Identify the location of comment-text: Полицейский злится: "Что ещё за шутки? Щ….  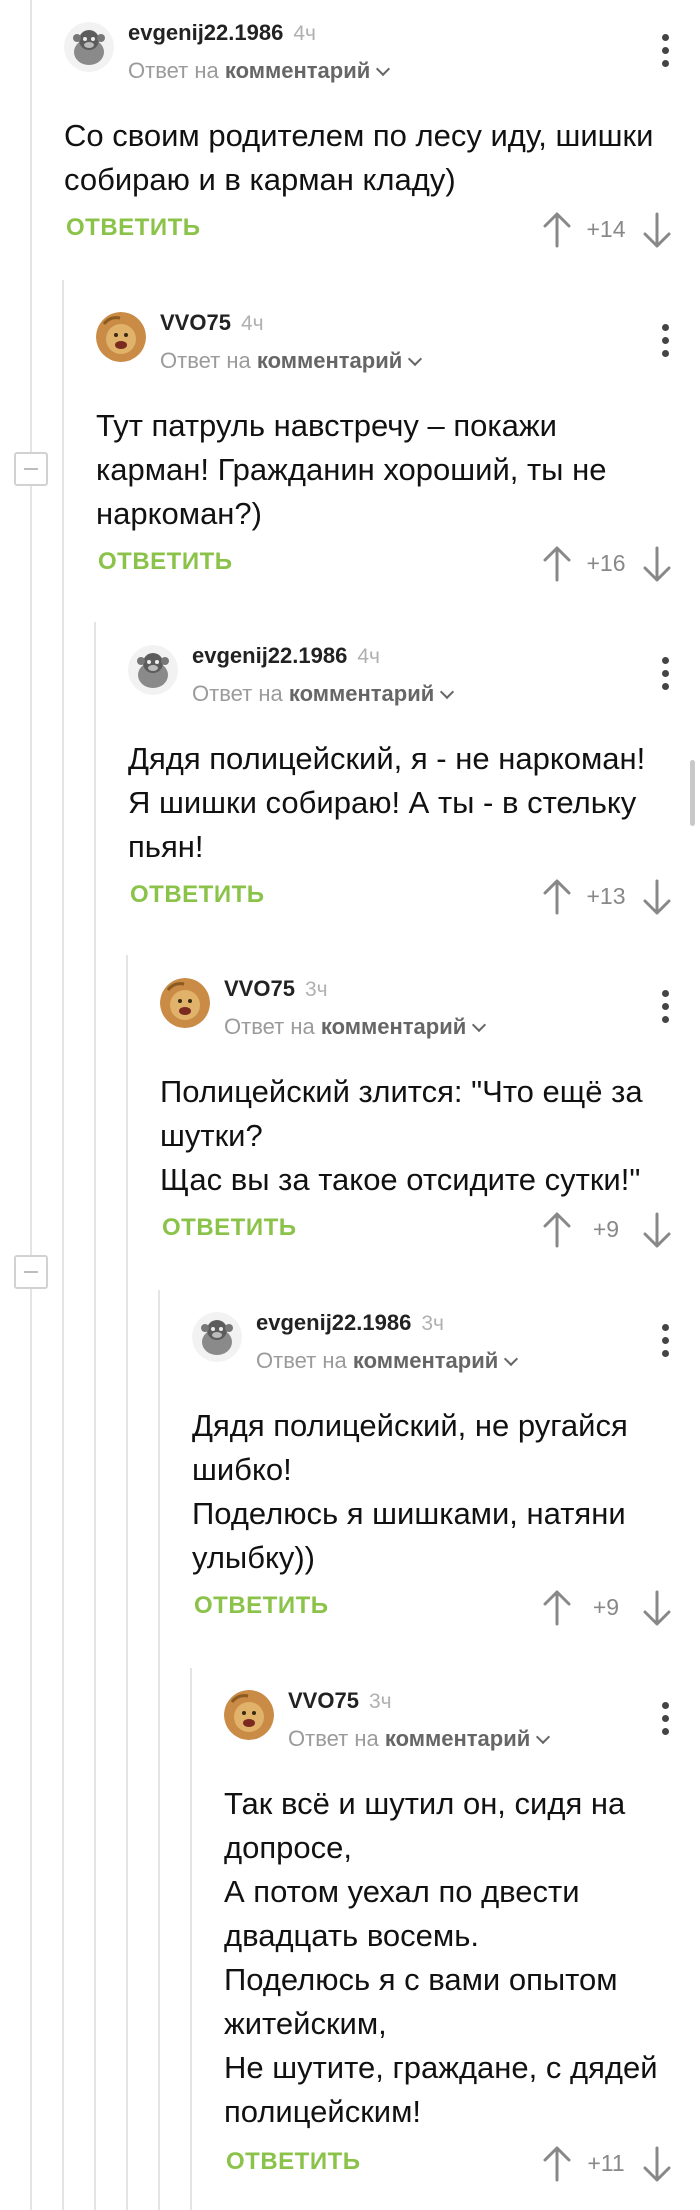
(401, 1135).